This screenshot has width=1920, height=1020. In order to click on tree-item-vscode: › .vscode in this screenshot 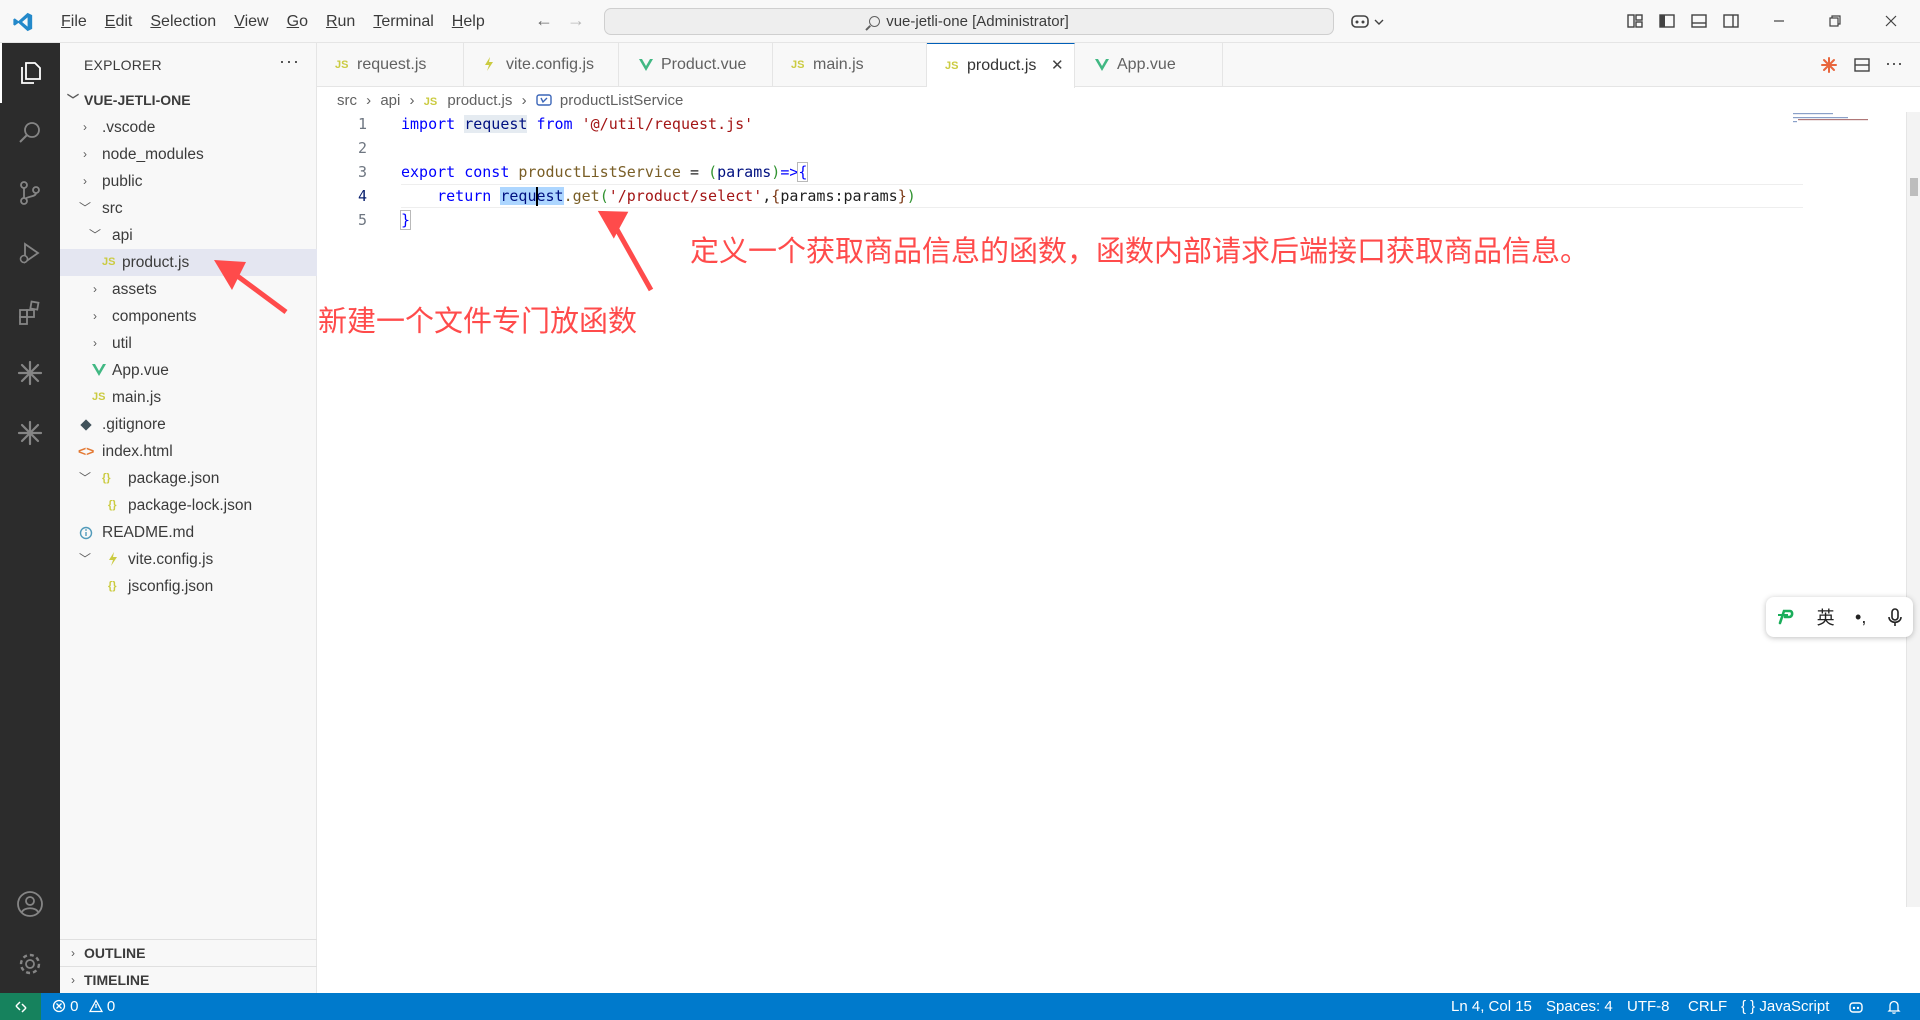, I will do `click(188, 127)`.